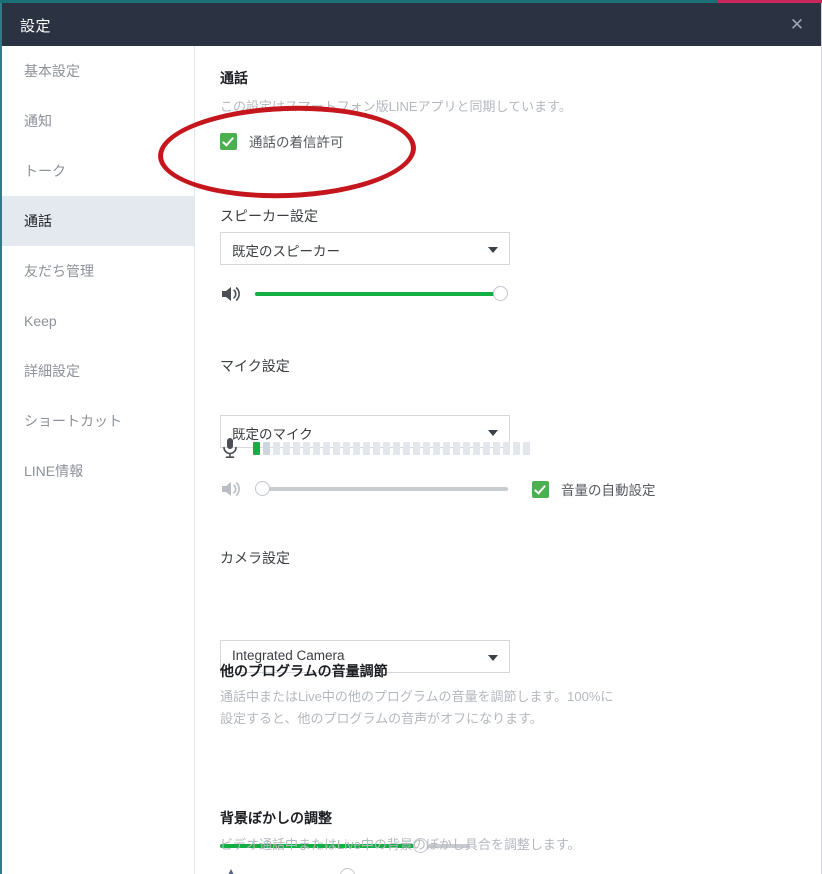 The height and width of the screenshot is (874, 822). What do you see at coordinates (382, 871) in the screenshot?
I see `background-blur-slider` at bounding box center [382, 871].